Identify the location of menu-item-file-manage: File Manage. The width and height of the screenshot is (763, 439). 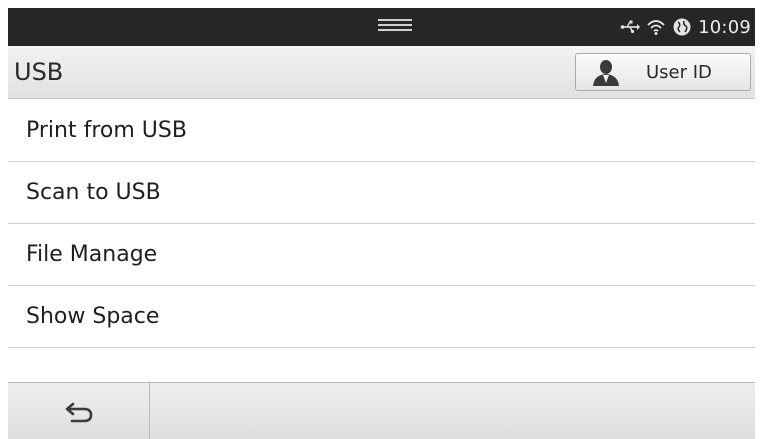
(381, 255).